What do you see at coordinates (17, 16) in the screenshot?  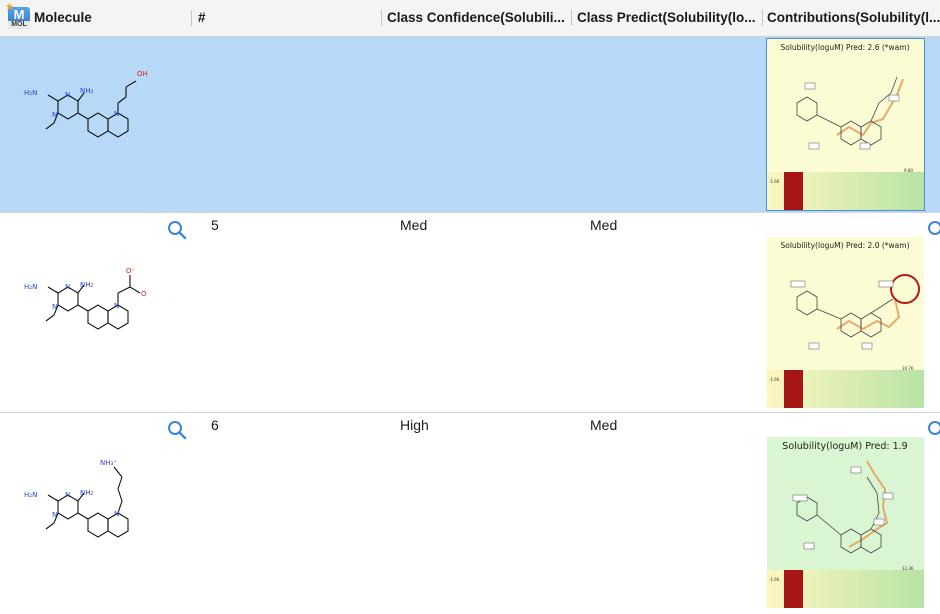 I see `molecule-column-icon: ★ M MOL` at bounding box center [17, 16].